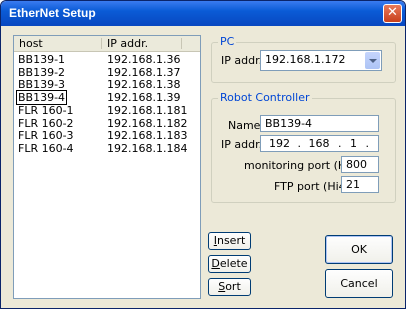  What do you see at coordinates (144, 59) in the screenshot?
I see `host-ip: 192.168.1.36` at bounding box center [144, 59].